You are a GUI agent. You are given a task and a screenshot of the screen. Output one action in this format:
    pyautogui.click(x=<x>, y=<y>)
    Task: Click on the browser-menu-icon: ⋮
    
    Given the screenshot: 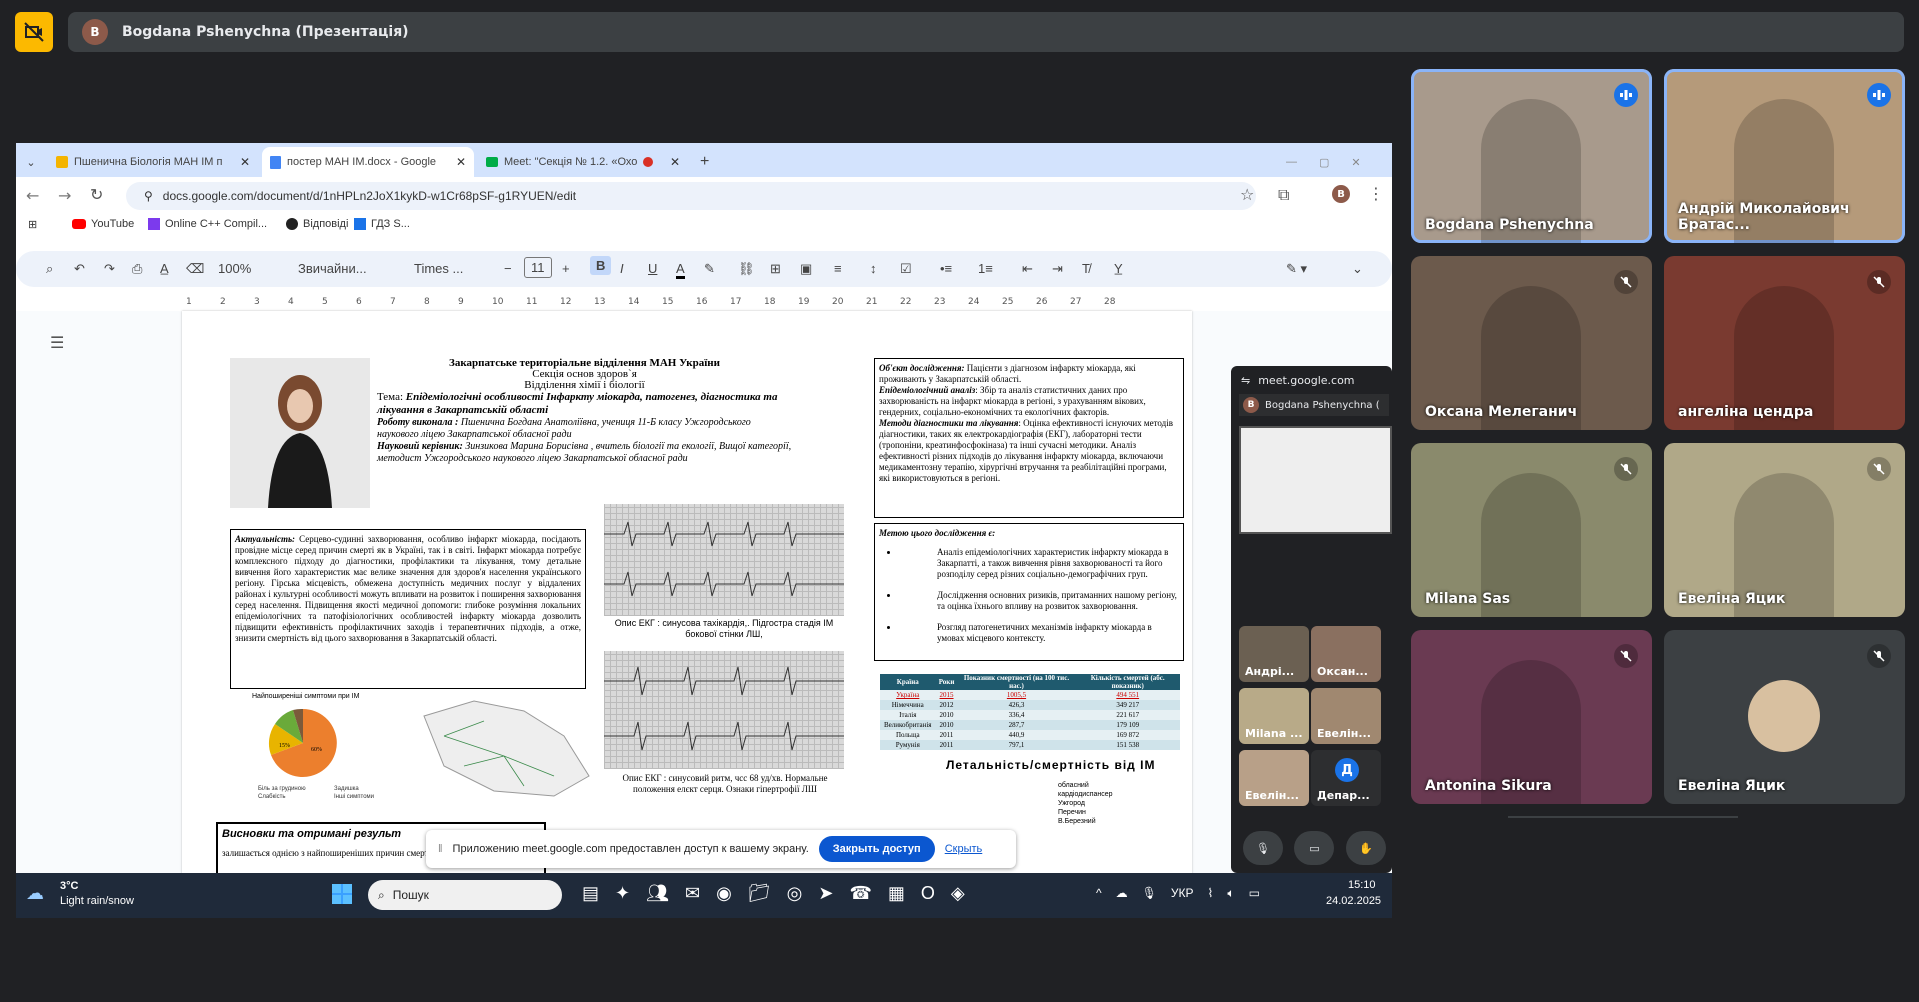 What is the action you would take?
    pyautogui.click(x=1376, y=193)
    